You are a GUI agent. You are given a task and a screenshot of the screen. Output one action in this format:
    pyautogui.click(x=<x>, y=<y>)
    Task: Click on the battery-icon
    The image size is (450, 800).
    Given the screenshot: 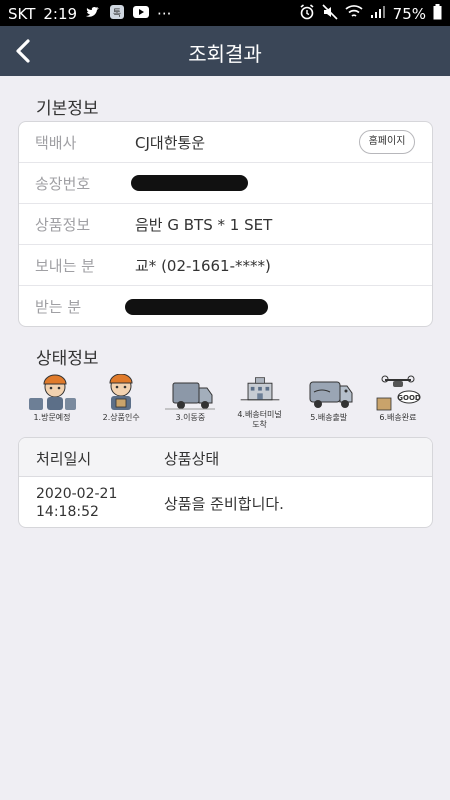 What is the action you would take?
    pyautogui.click(x=437, y=14)
    